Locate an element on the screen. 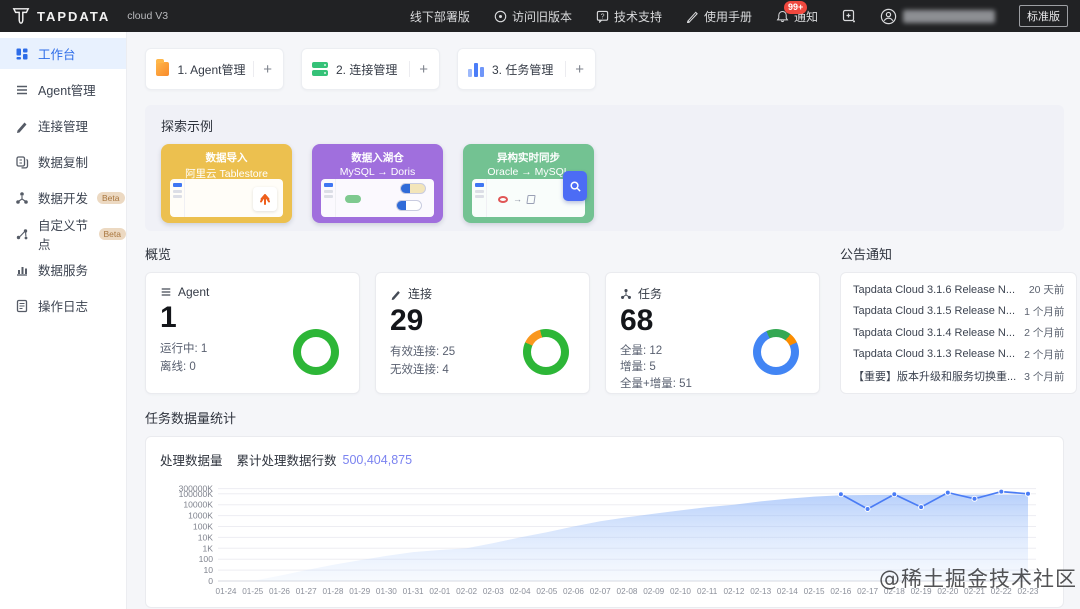  task-chart-icon is located at coordinates (476, 69).